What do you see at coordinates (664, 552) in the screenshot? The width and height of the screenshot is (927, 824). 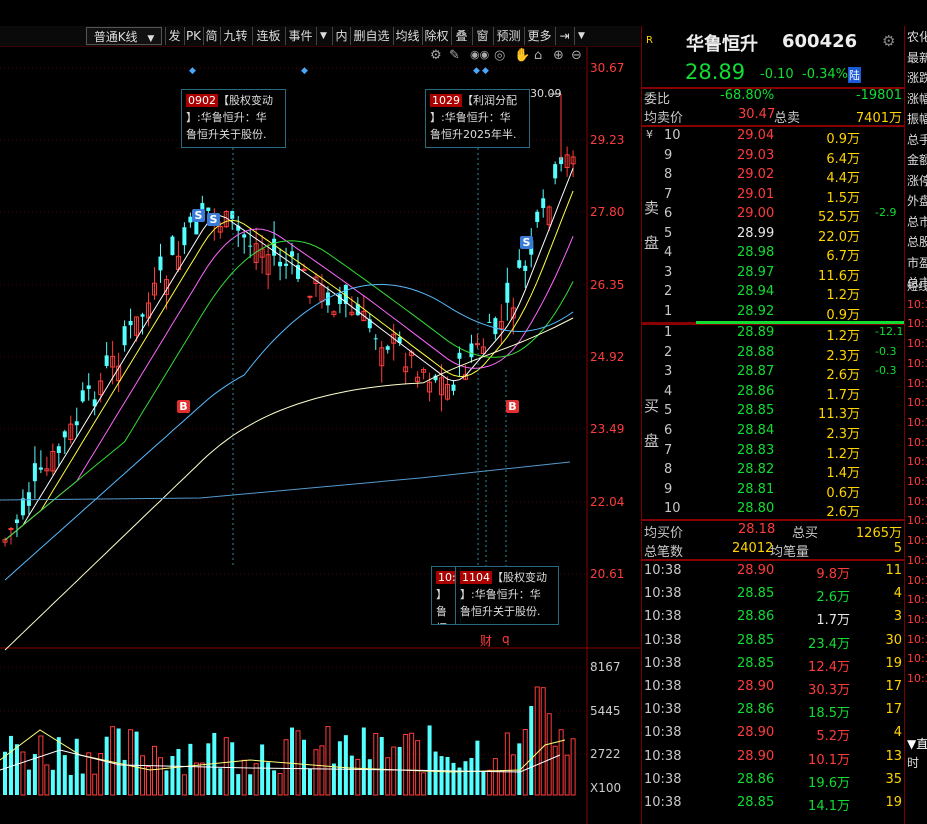 I see `deals-label: 总笔数` at bounding box center [664, 552].